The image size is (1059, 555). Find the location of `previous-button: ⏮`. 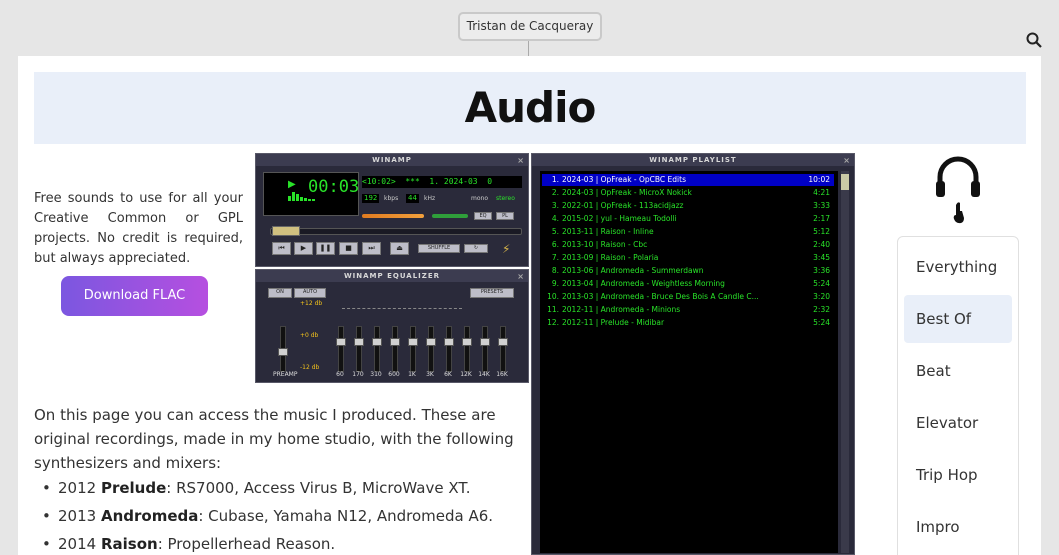

previous-button: ⏮ is located at coordinates (281, 248).